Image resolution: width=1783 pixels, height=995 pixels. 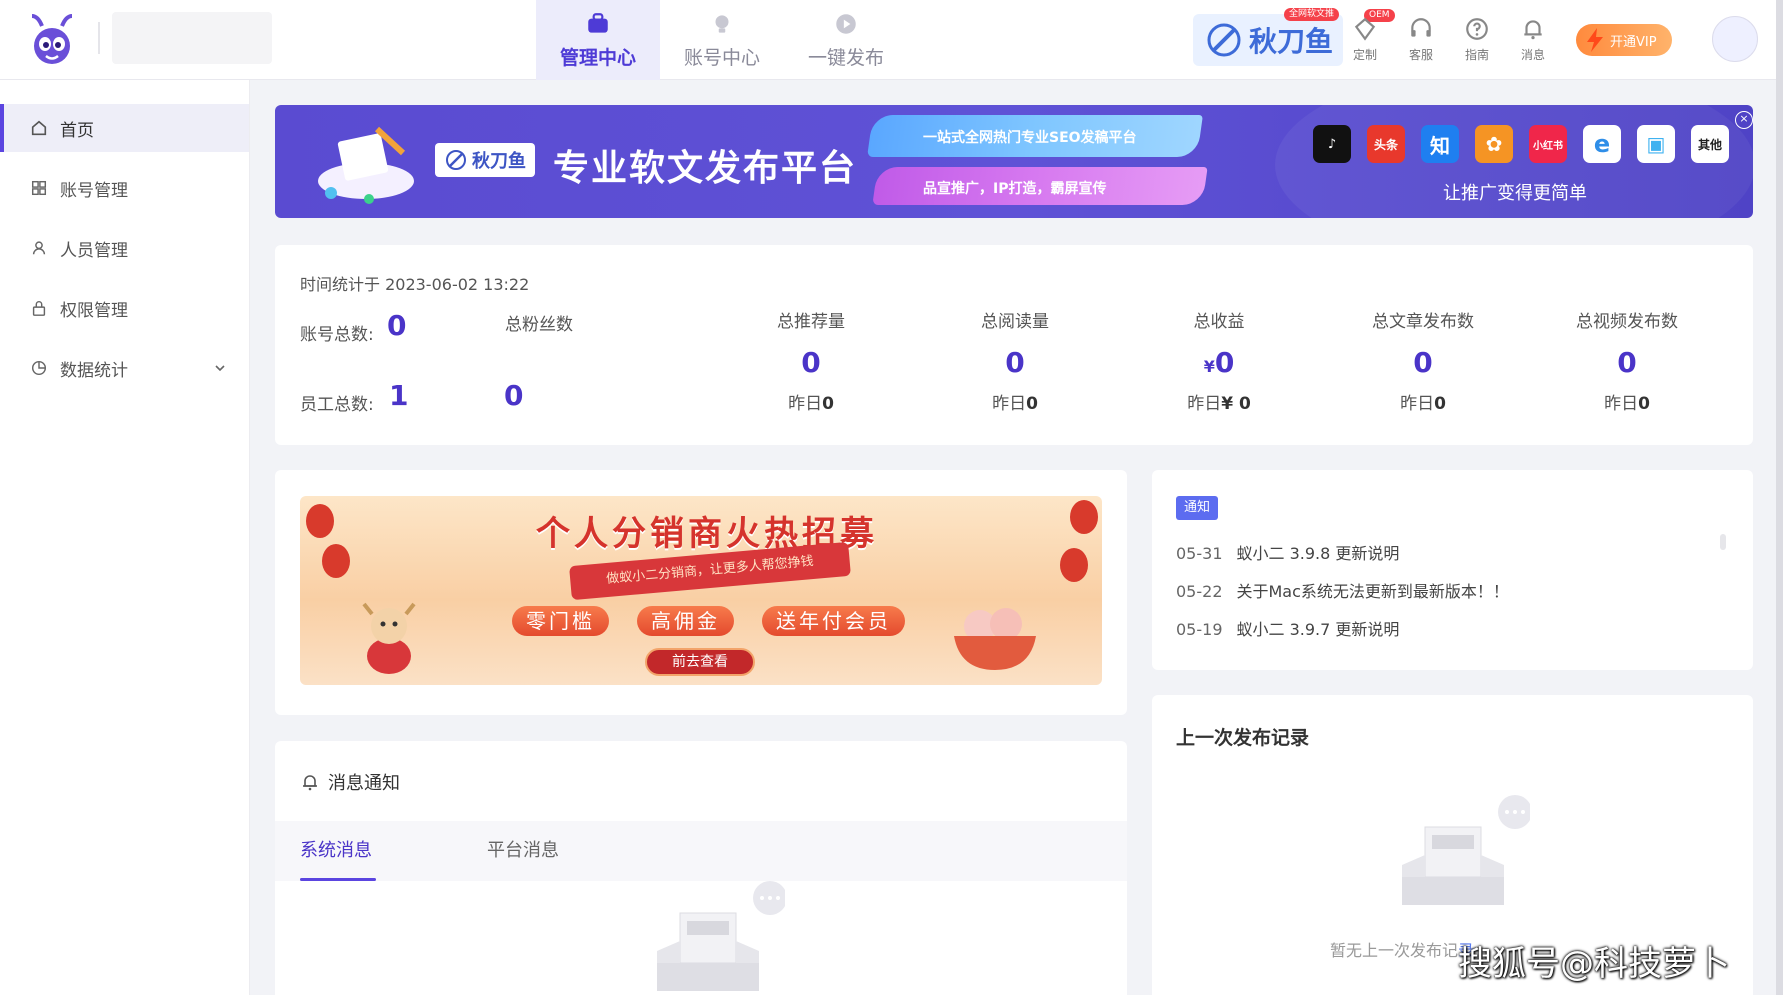 I want to click on grid-icon, so click(x=39, y=188).